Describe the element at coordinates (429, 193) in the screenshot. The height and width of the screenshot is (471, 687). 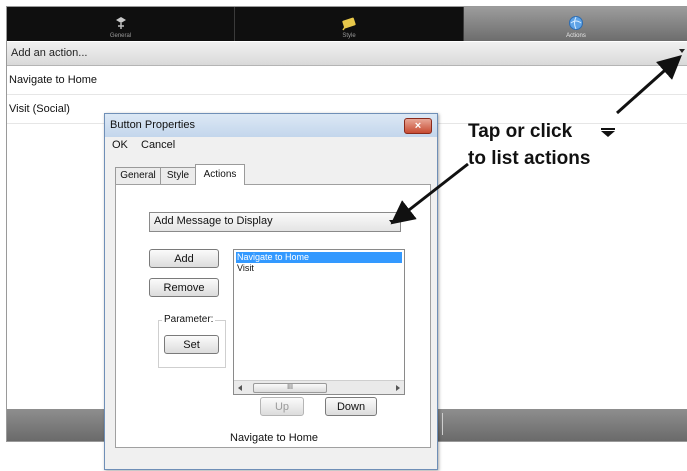
I see `arrow-to-combo` at that location.